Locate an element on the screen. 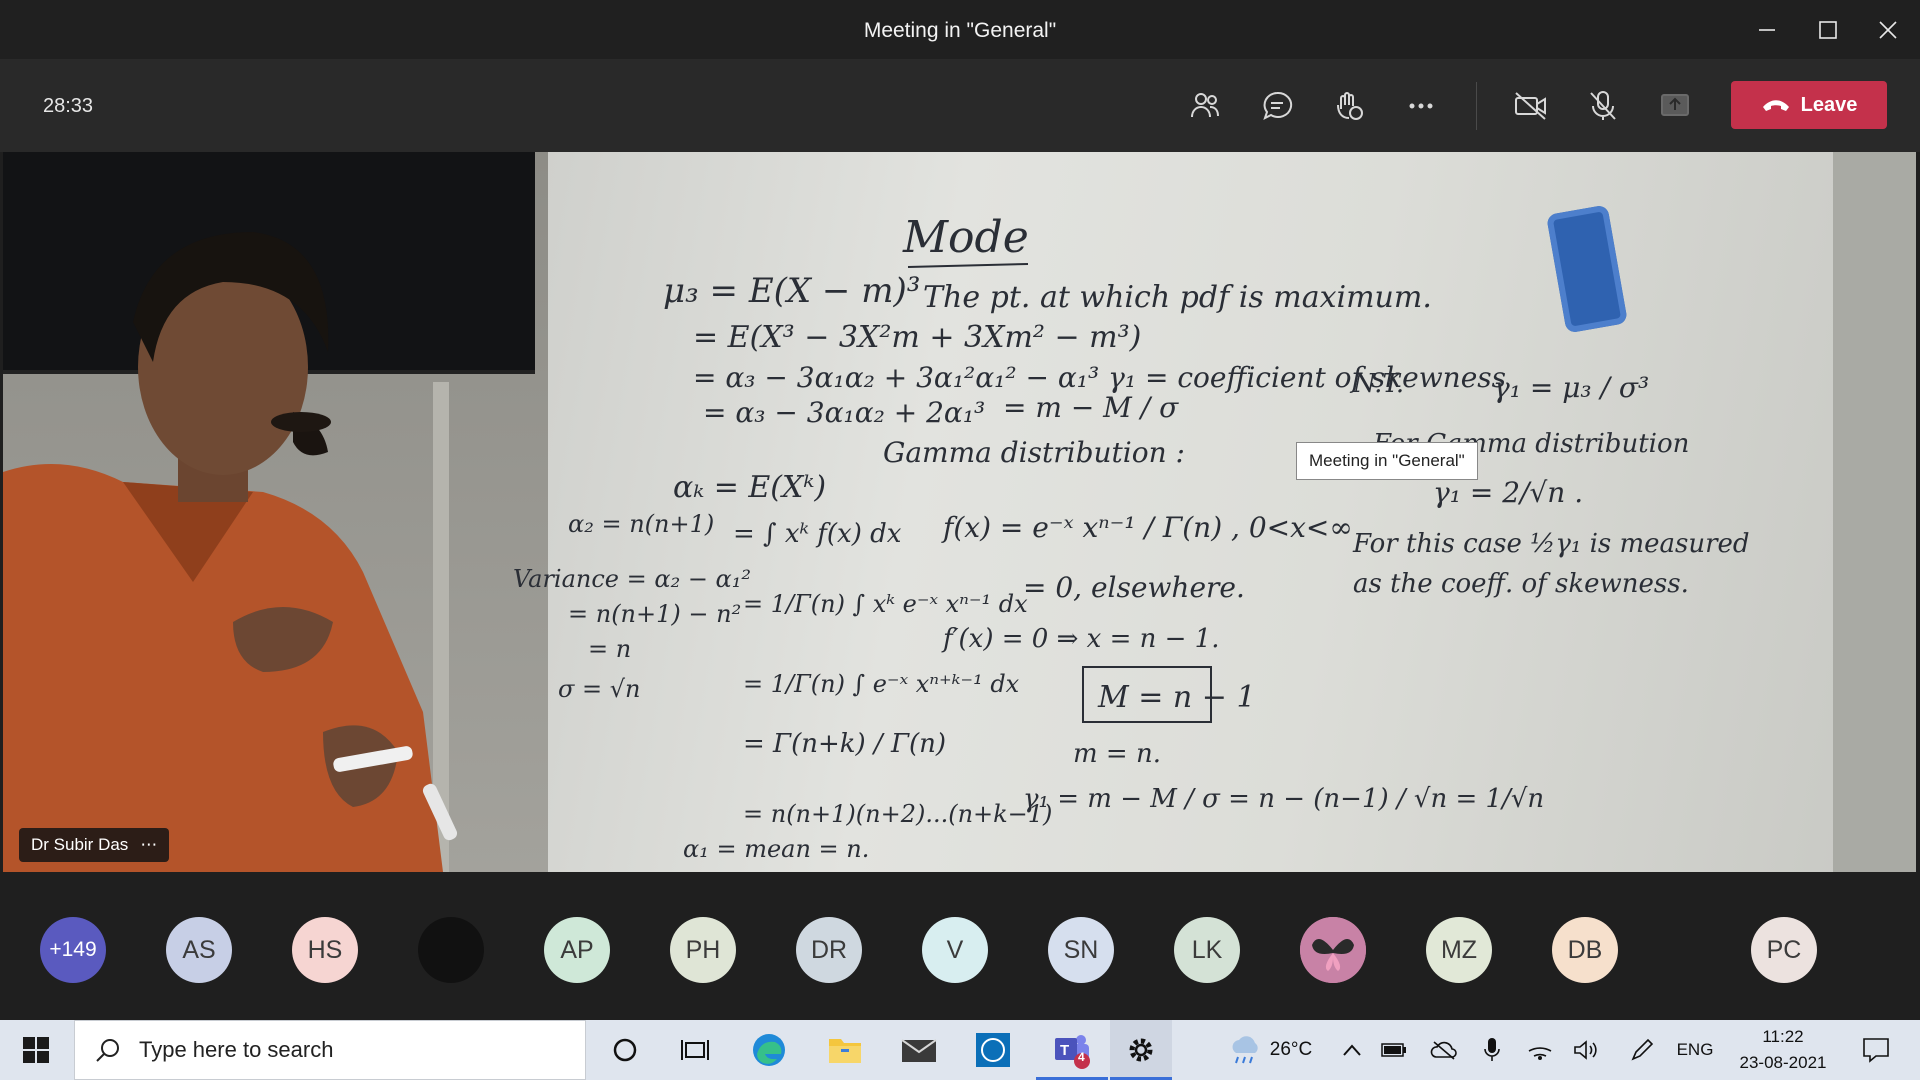 This screenshot has height=1080, width=1920. temperature-label: 26°C is located at coordinates (1291, 1049).